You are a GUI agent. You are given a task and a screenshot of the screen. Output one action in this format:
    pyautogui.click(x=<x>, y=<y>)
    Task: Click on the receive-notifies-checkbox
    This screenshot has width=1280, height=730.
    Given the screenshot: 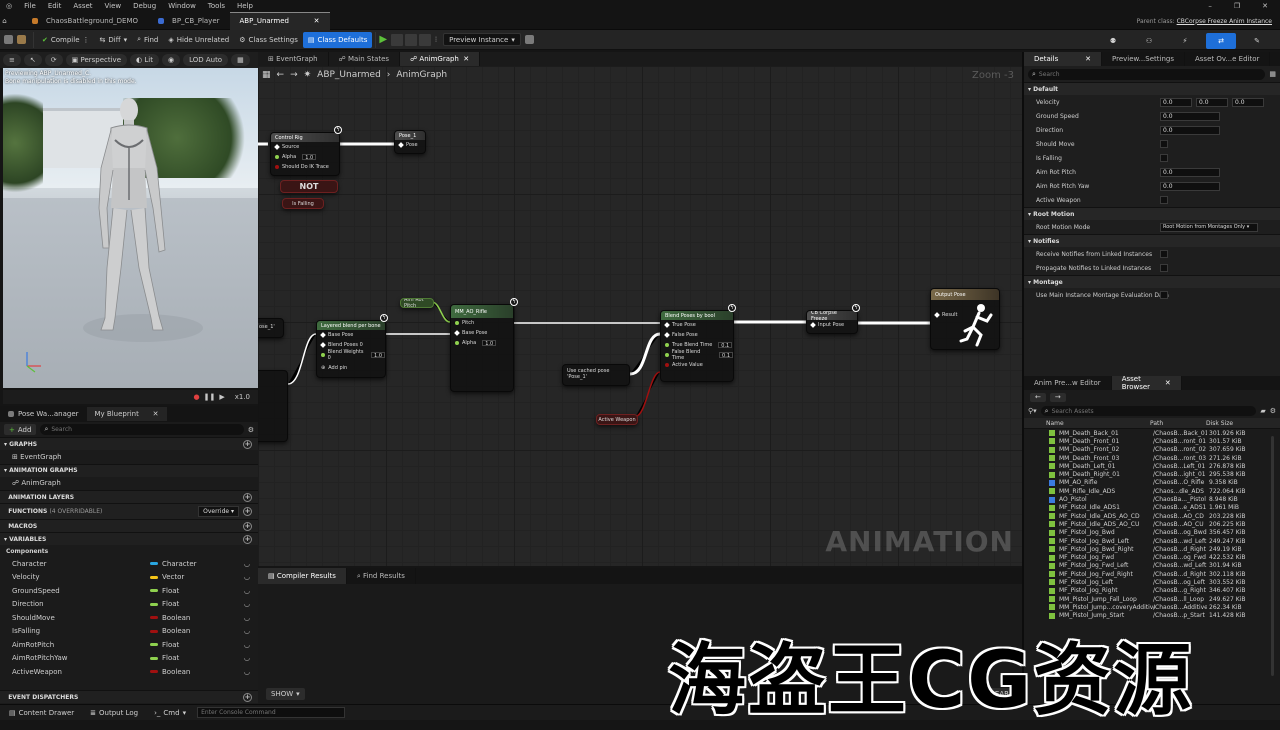 What is the action you would take?
    pyautogui.click(x=1164, y=254)
    